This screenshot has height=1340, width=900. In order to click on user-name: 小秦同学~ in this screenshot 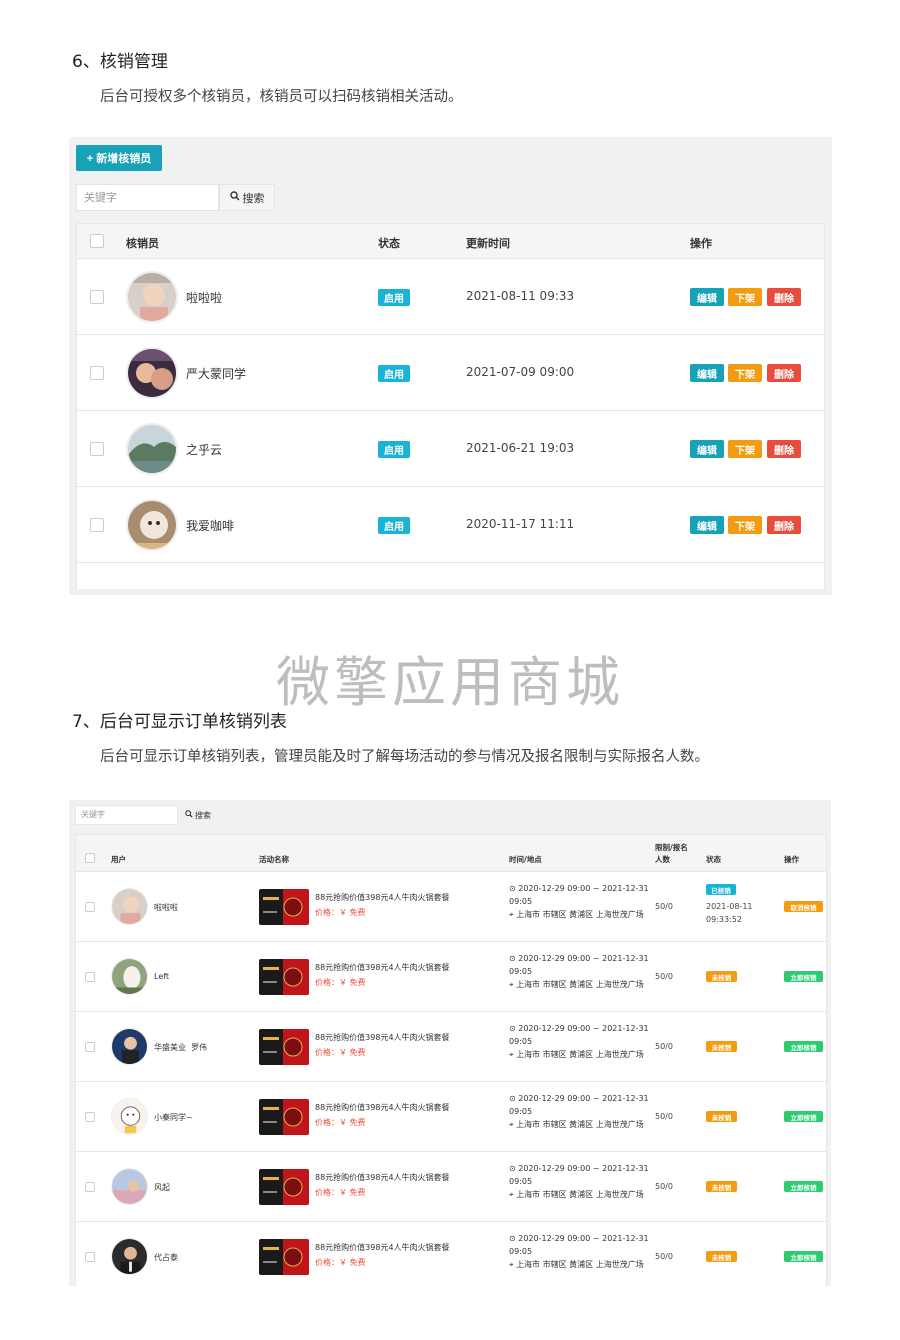, I will do `click(173, 1117)`.